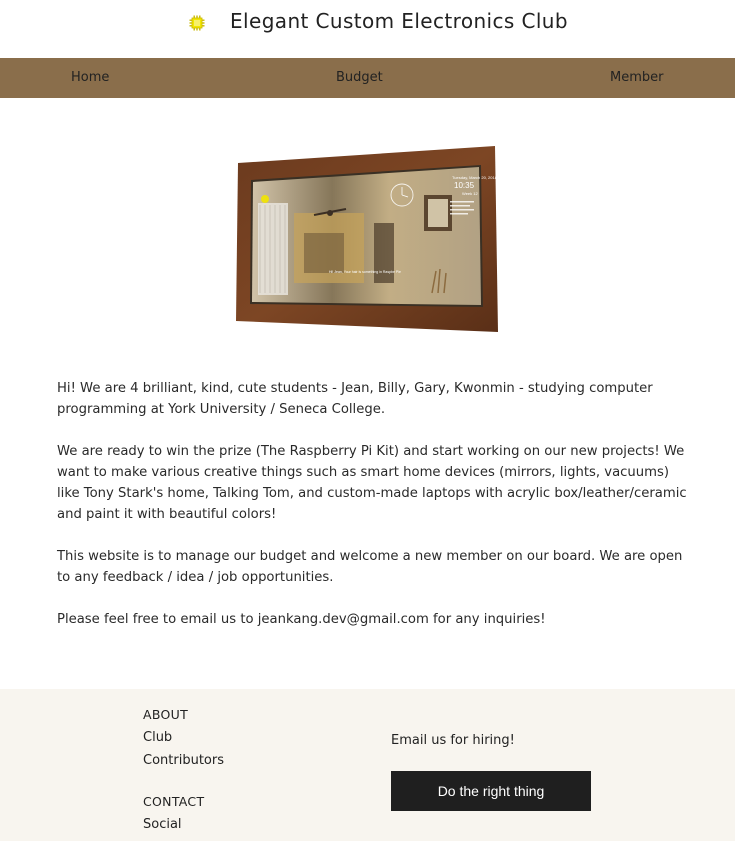 This screenshot has width=735, height=841. Describe the element at coordinates (475, 177) in the screenshot. I see `mirror-date: Tuesday, March 20, 2018` at that location.